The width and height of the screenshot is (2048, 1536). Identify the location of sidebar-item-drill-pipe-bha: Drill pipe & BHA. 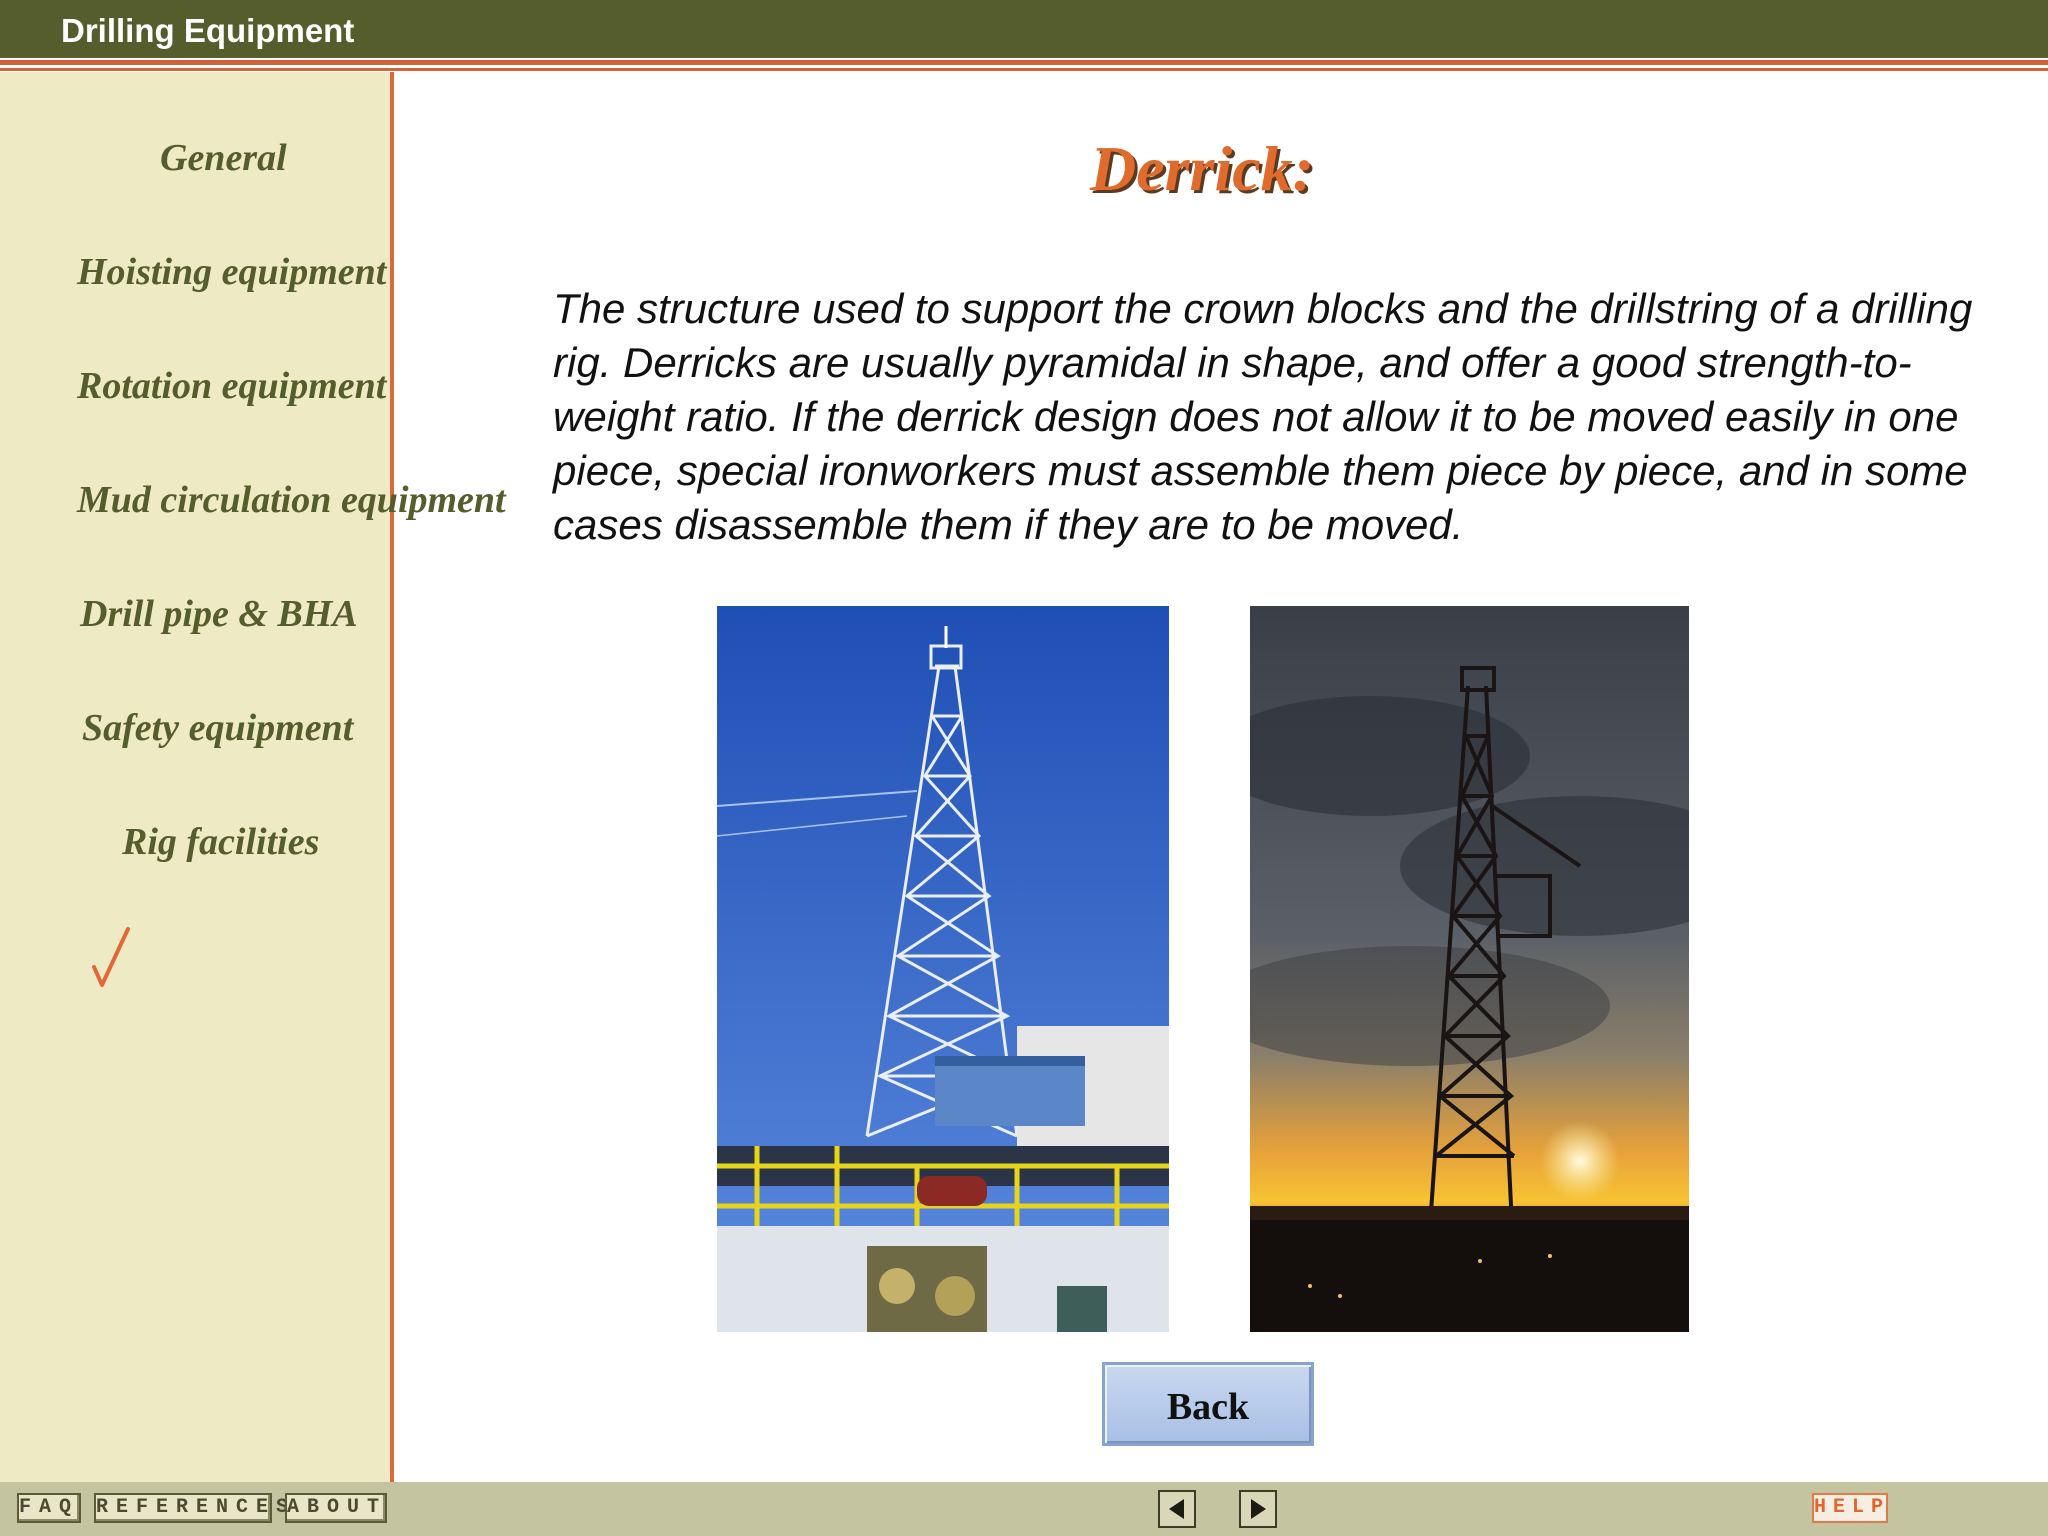
(219, 614).